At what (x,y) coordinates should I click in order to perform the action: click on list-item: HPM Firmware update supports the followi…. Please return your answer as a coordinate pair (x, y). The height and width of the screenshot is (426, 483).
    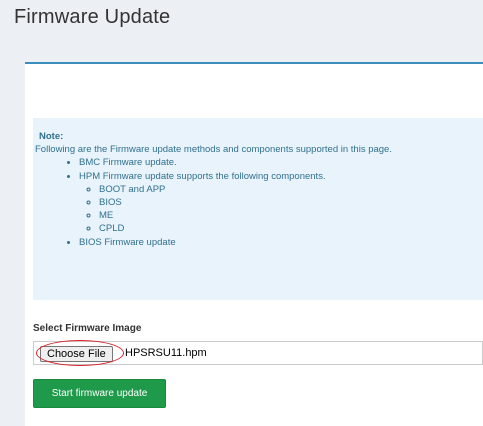
    Looking at the image, I should click on (281, 203).